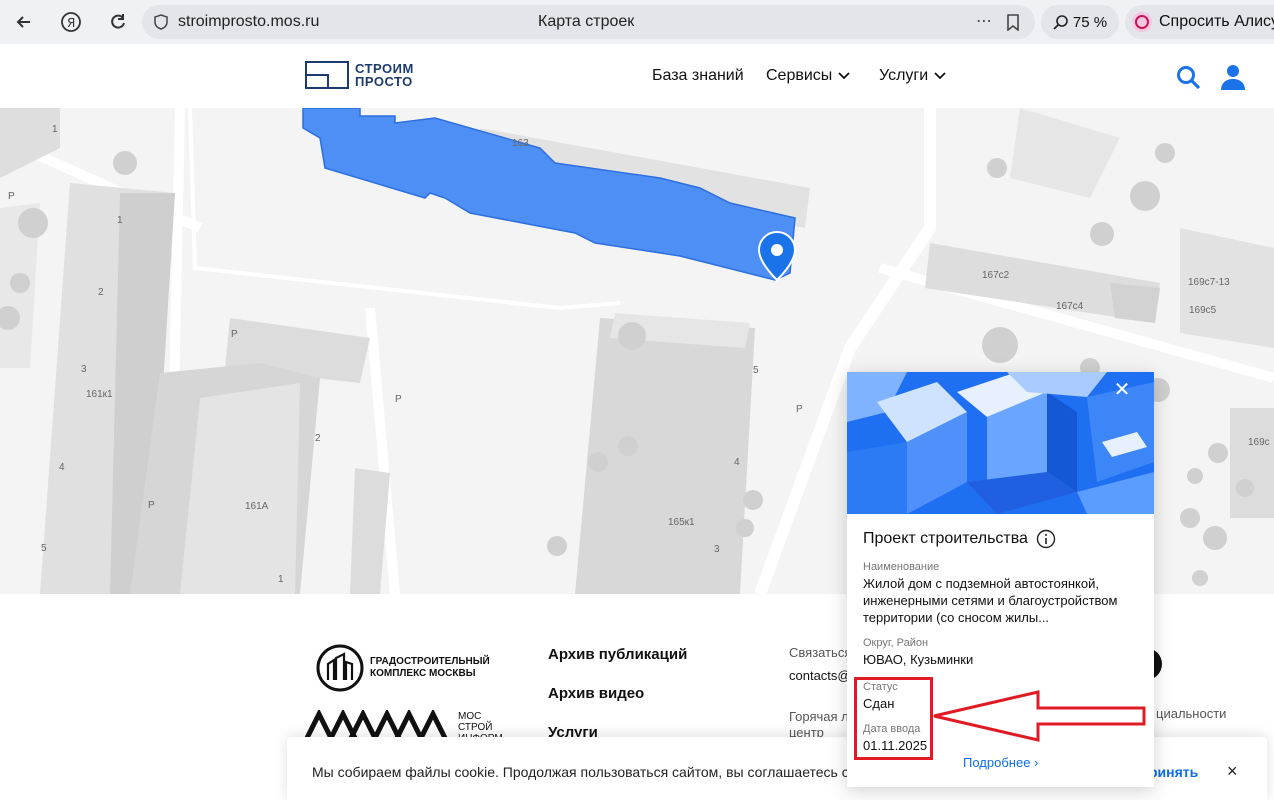  What do you see at coordinates (1070, 306) in the screenshot?
I see `map-label: 167с4` at bounding box center [1070, 306].